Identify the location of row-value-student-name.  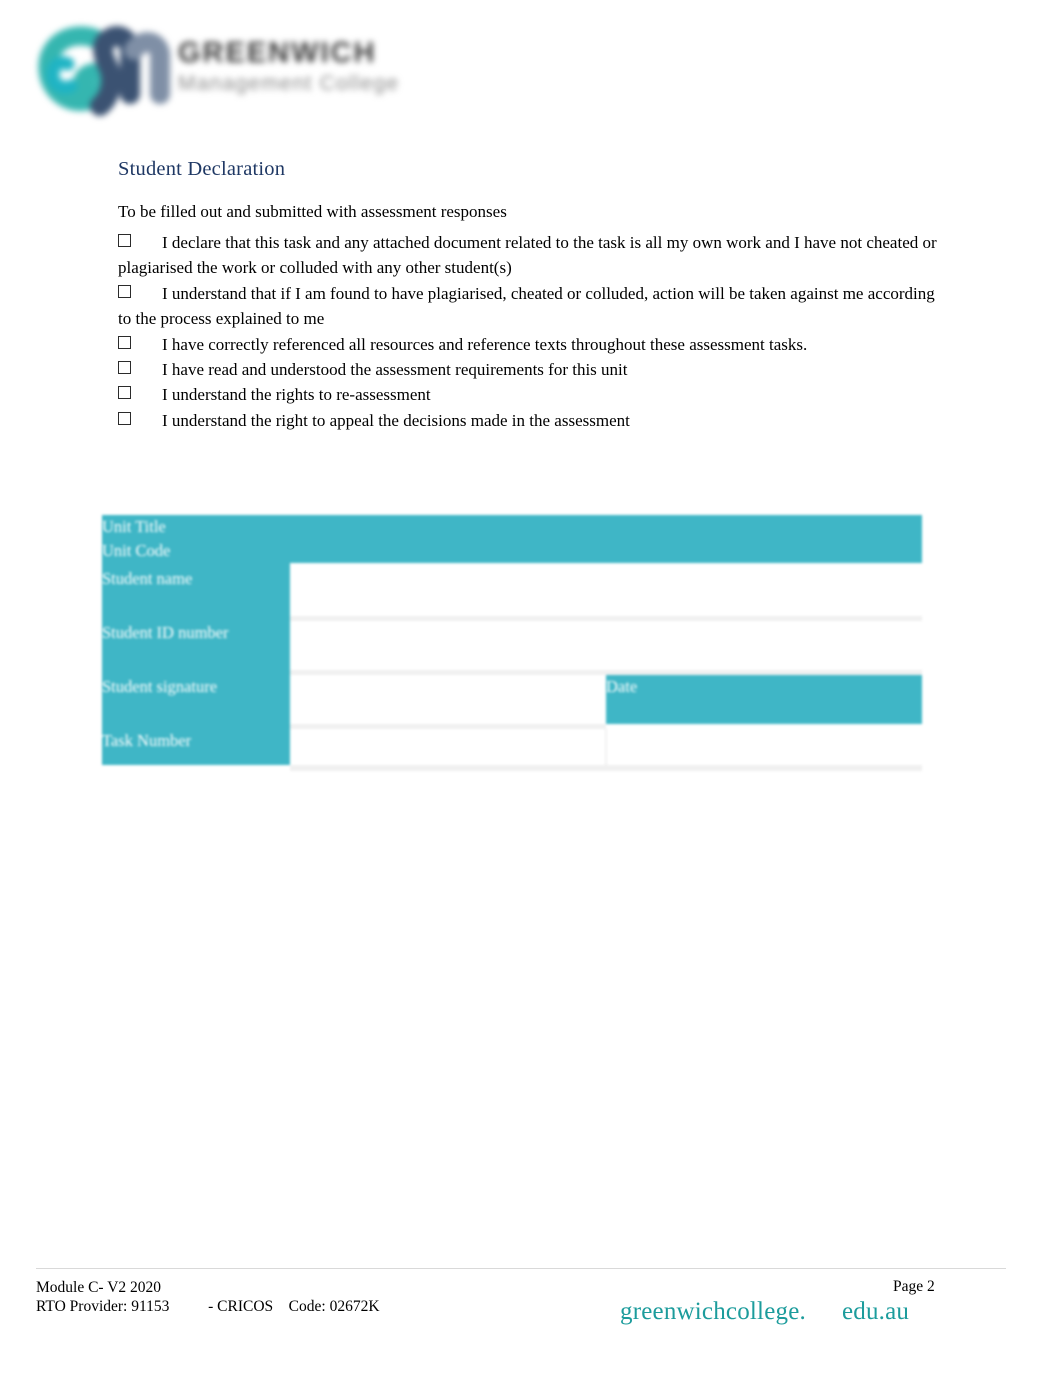
(606, 591).